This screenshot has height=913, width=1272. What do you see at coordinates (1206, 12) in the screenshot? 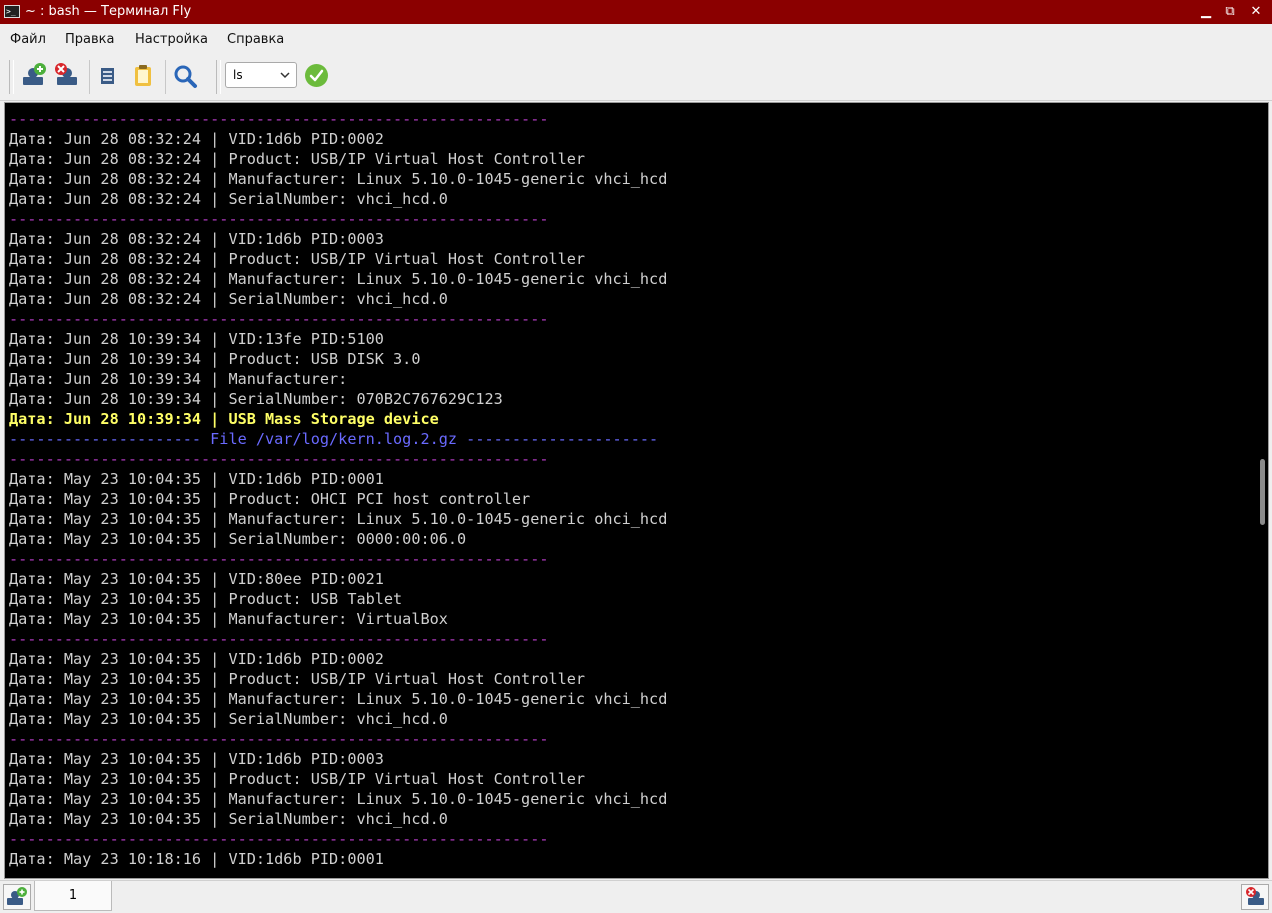
I see `minimize-button: ▁` at bounding box center [1206, 12].